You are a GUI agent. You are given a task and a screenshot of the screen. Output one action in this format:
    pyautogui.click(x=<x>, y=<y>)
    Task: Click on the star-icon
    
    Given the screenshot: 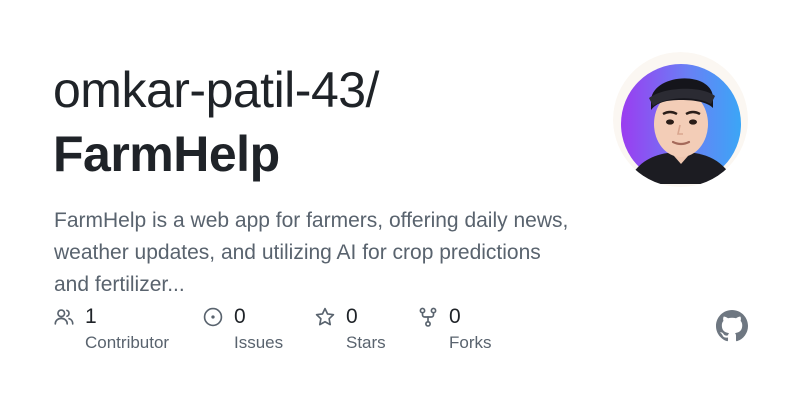 What is the action you would take?
    pyautogui.click(x=325, y=317)
    